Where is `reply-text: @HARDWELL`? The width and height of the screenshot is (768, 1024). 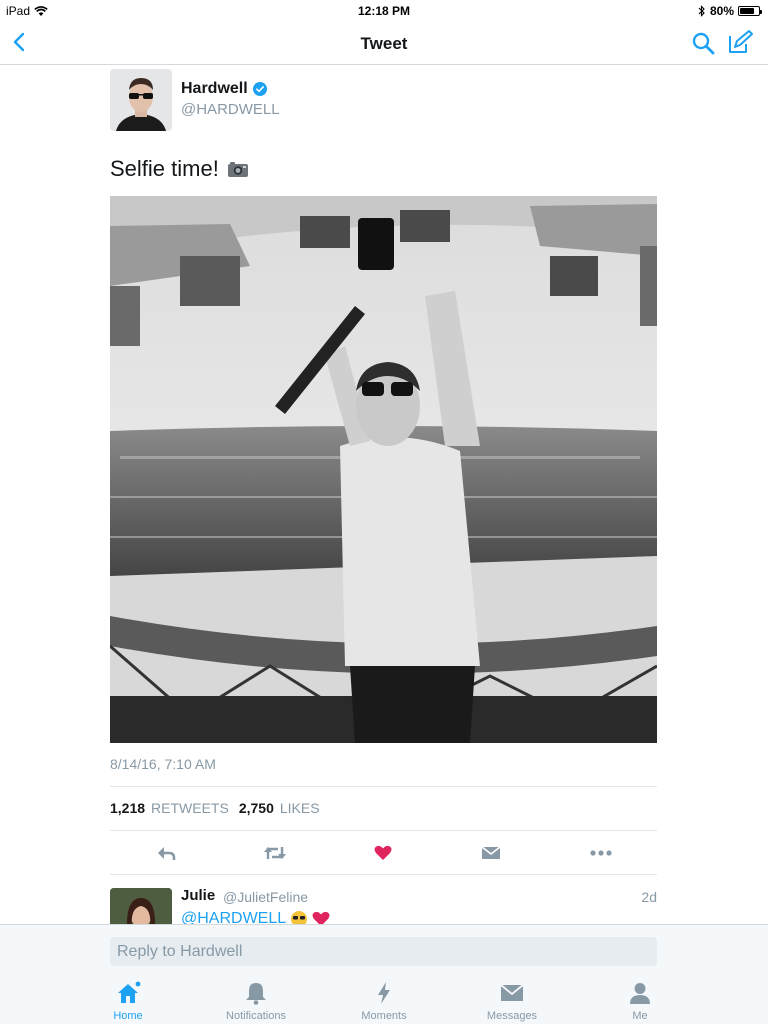
reply-text: @HARDWELL is located at coordinates (255, 917).